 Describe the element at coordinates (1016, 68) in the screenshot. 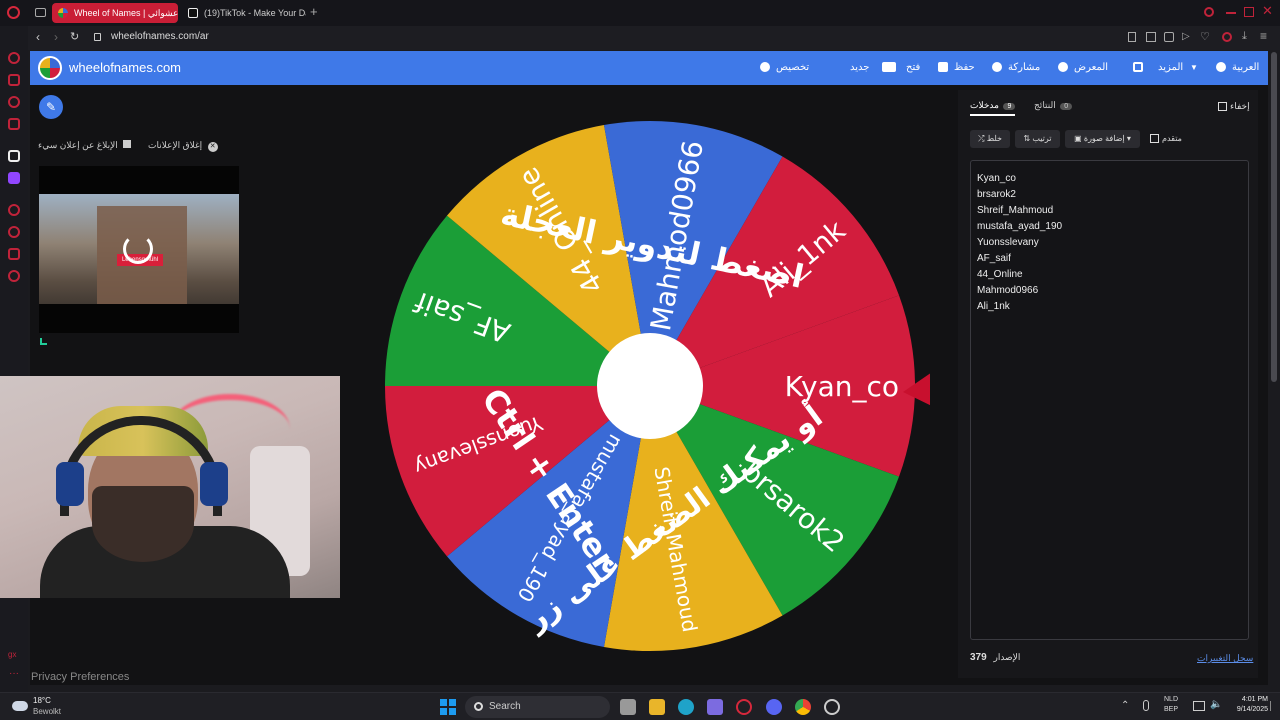

I see `share-button: مشاركة` at that location.